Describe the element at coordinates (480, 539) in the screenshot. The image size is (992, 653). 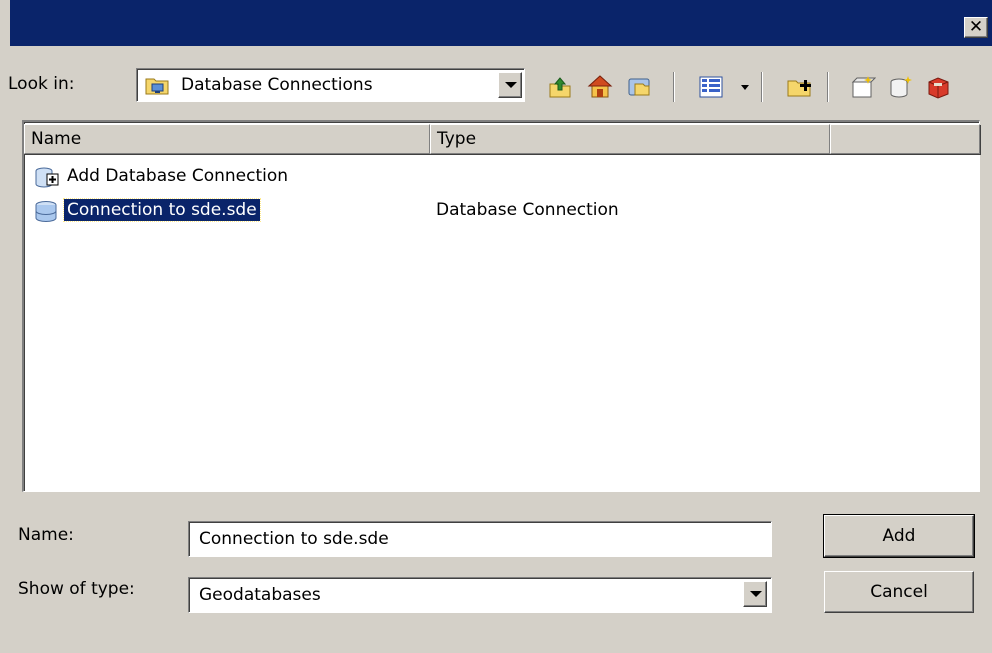
I see `name-input: Connection to sde.sde` at that location.